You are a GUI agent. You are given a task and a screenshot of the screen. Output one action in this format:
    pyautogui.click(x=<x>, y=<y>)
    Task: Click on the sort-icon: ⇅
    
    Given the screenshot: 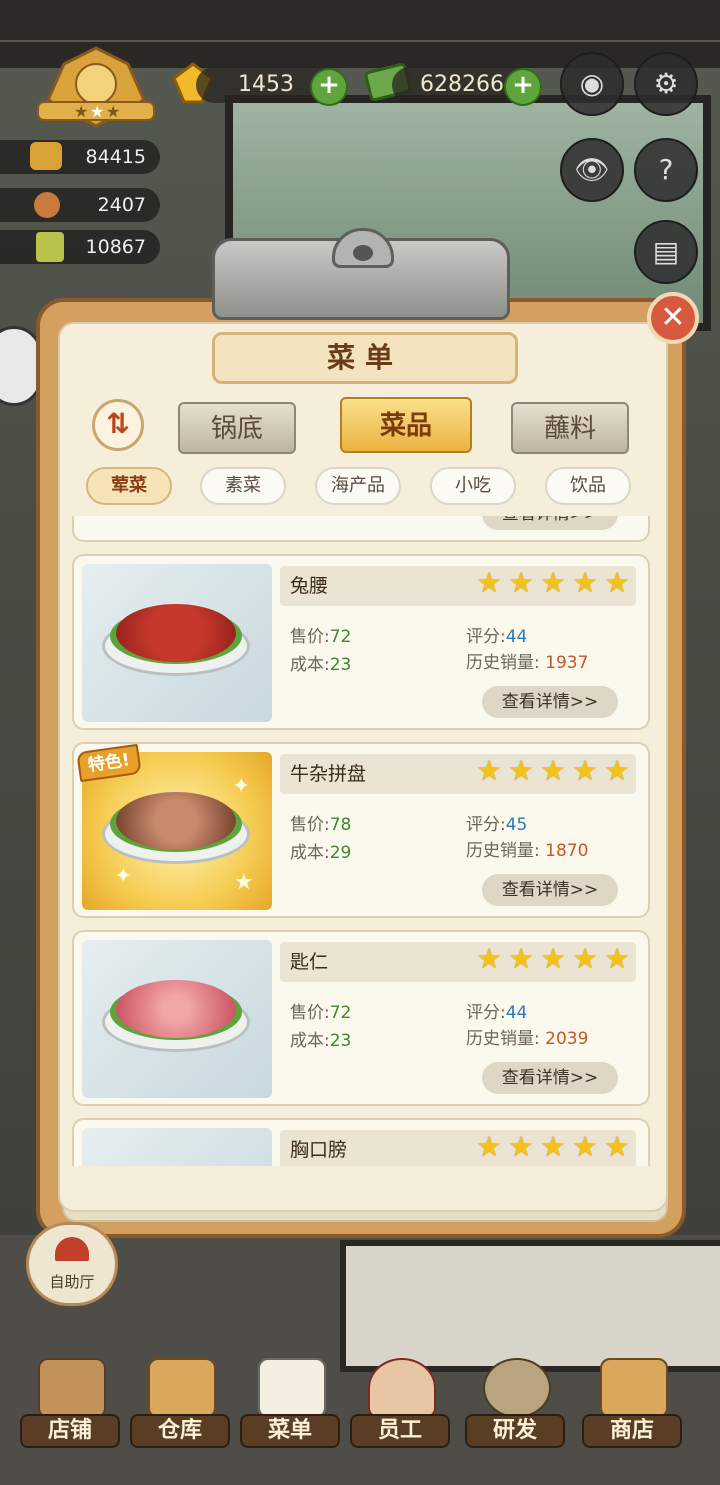 What is the action you would take?
    pyautogui.click(x=118, y=425)
    